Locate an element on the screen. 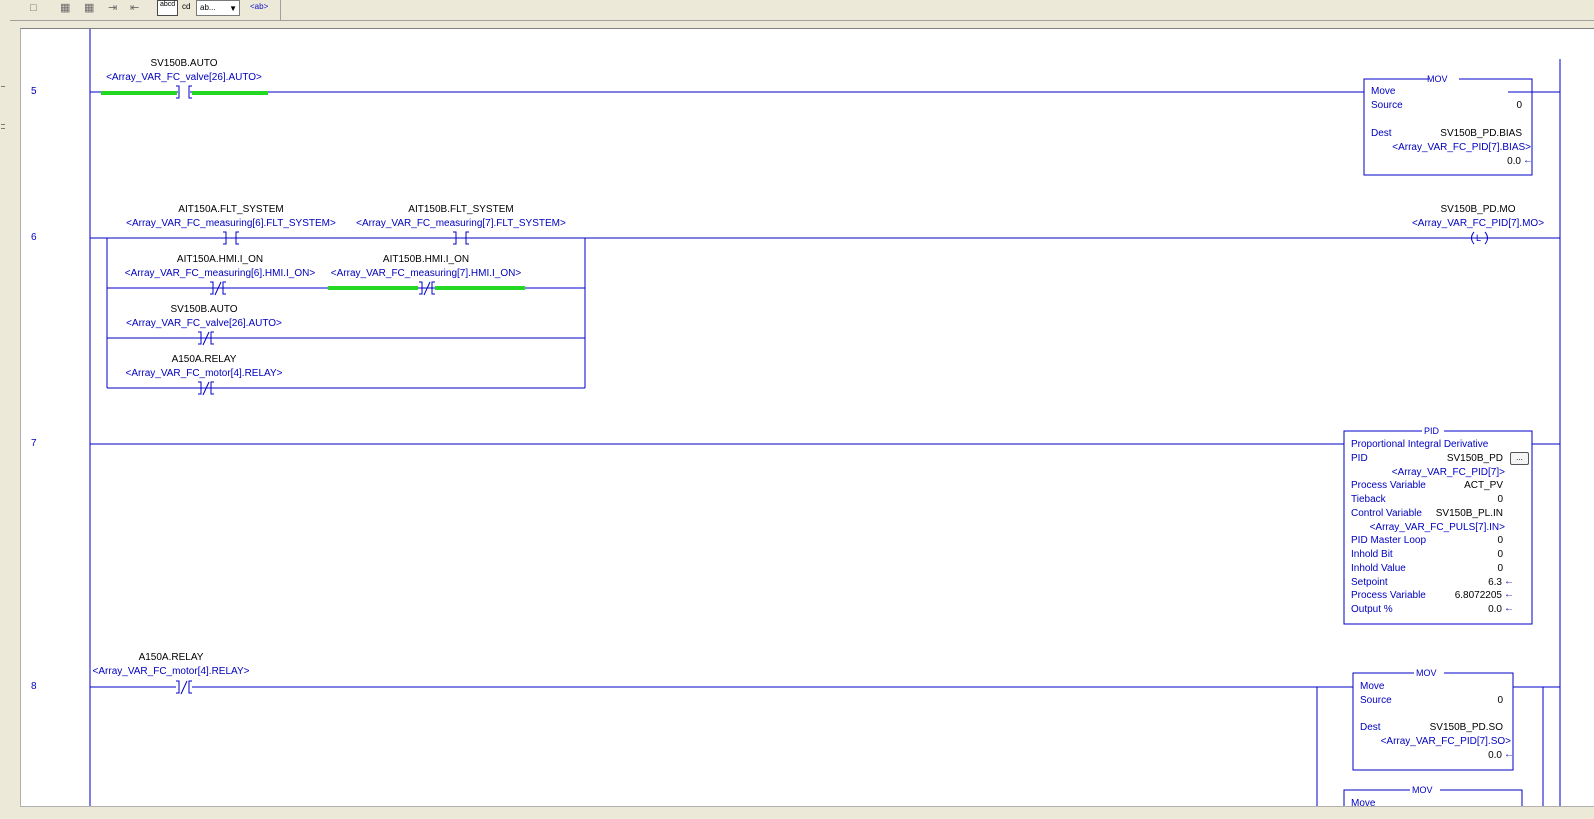 Image resolution: width=1594 pixels, height=819 pixels. r6-coil-tag: SV150B_PD.MO is located at coordinates (1477, 210).